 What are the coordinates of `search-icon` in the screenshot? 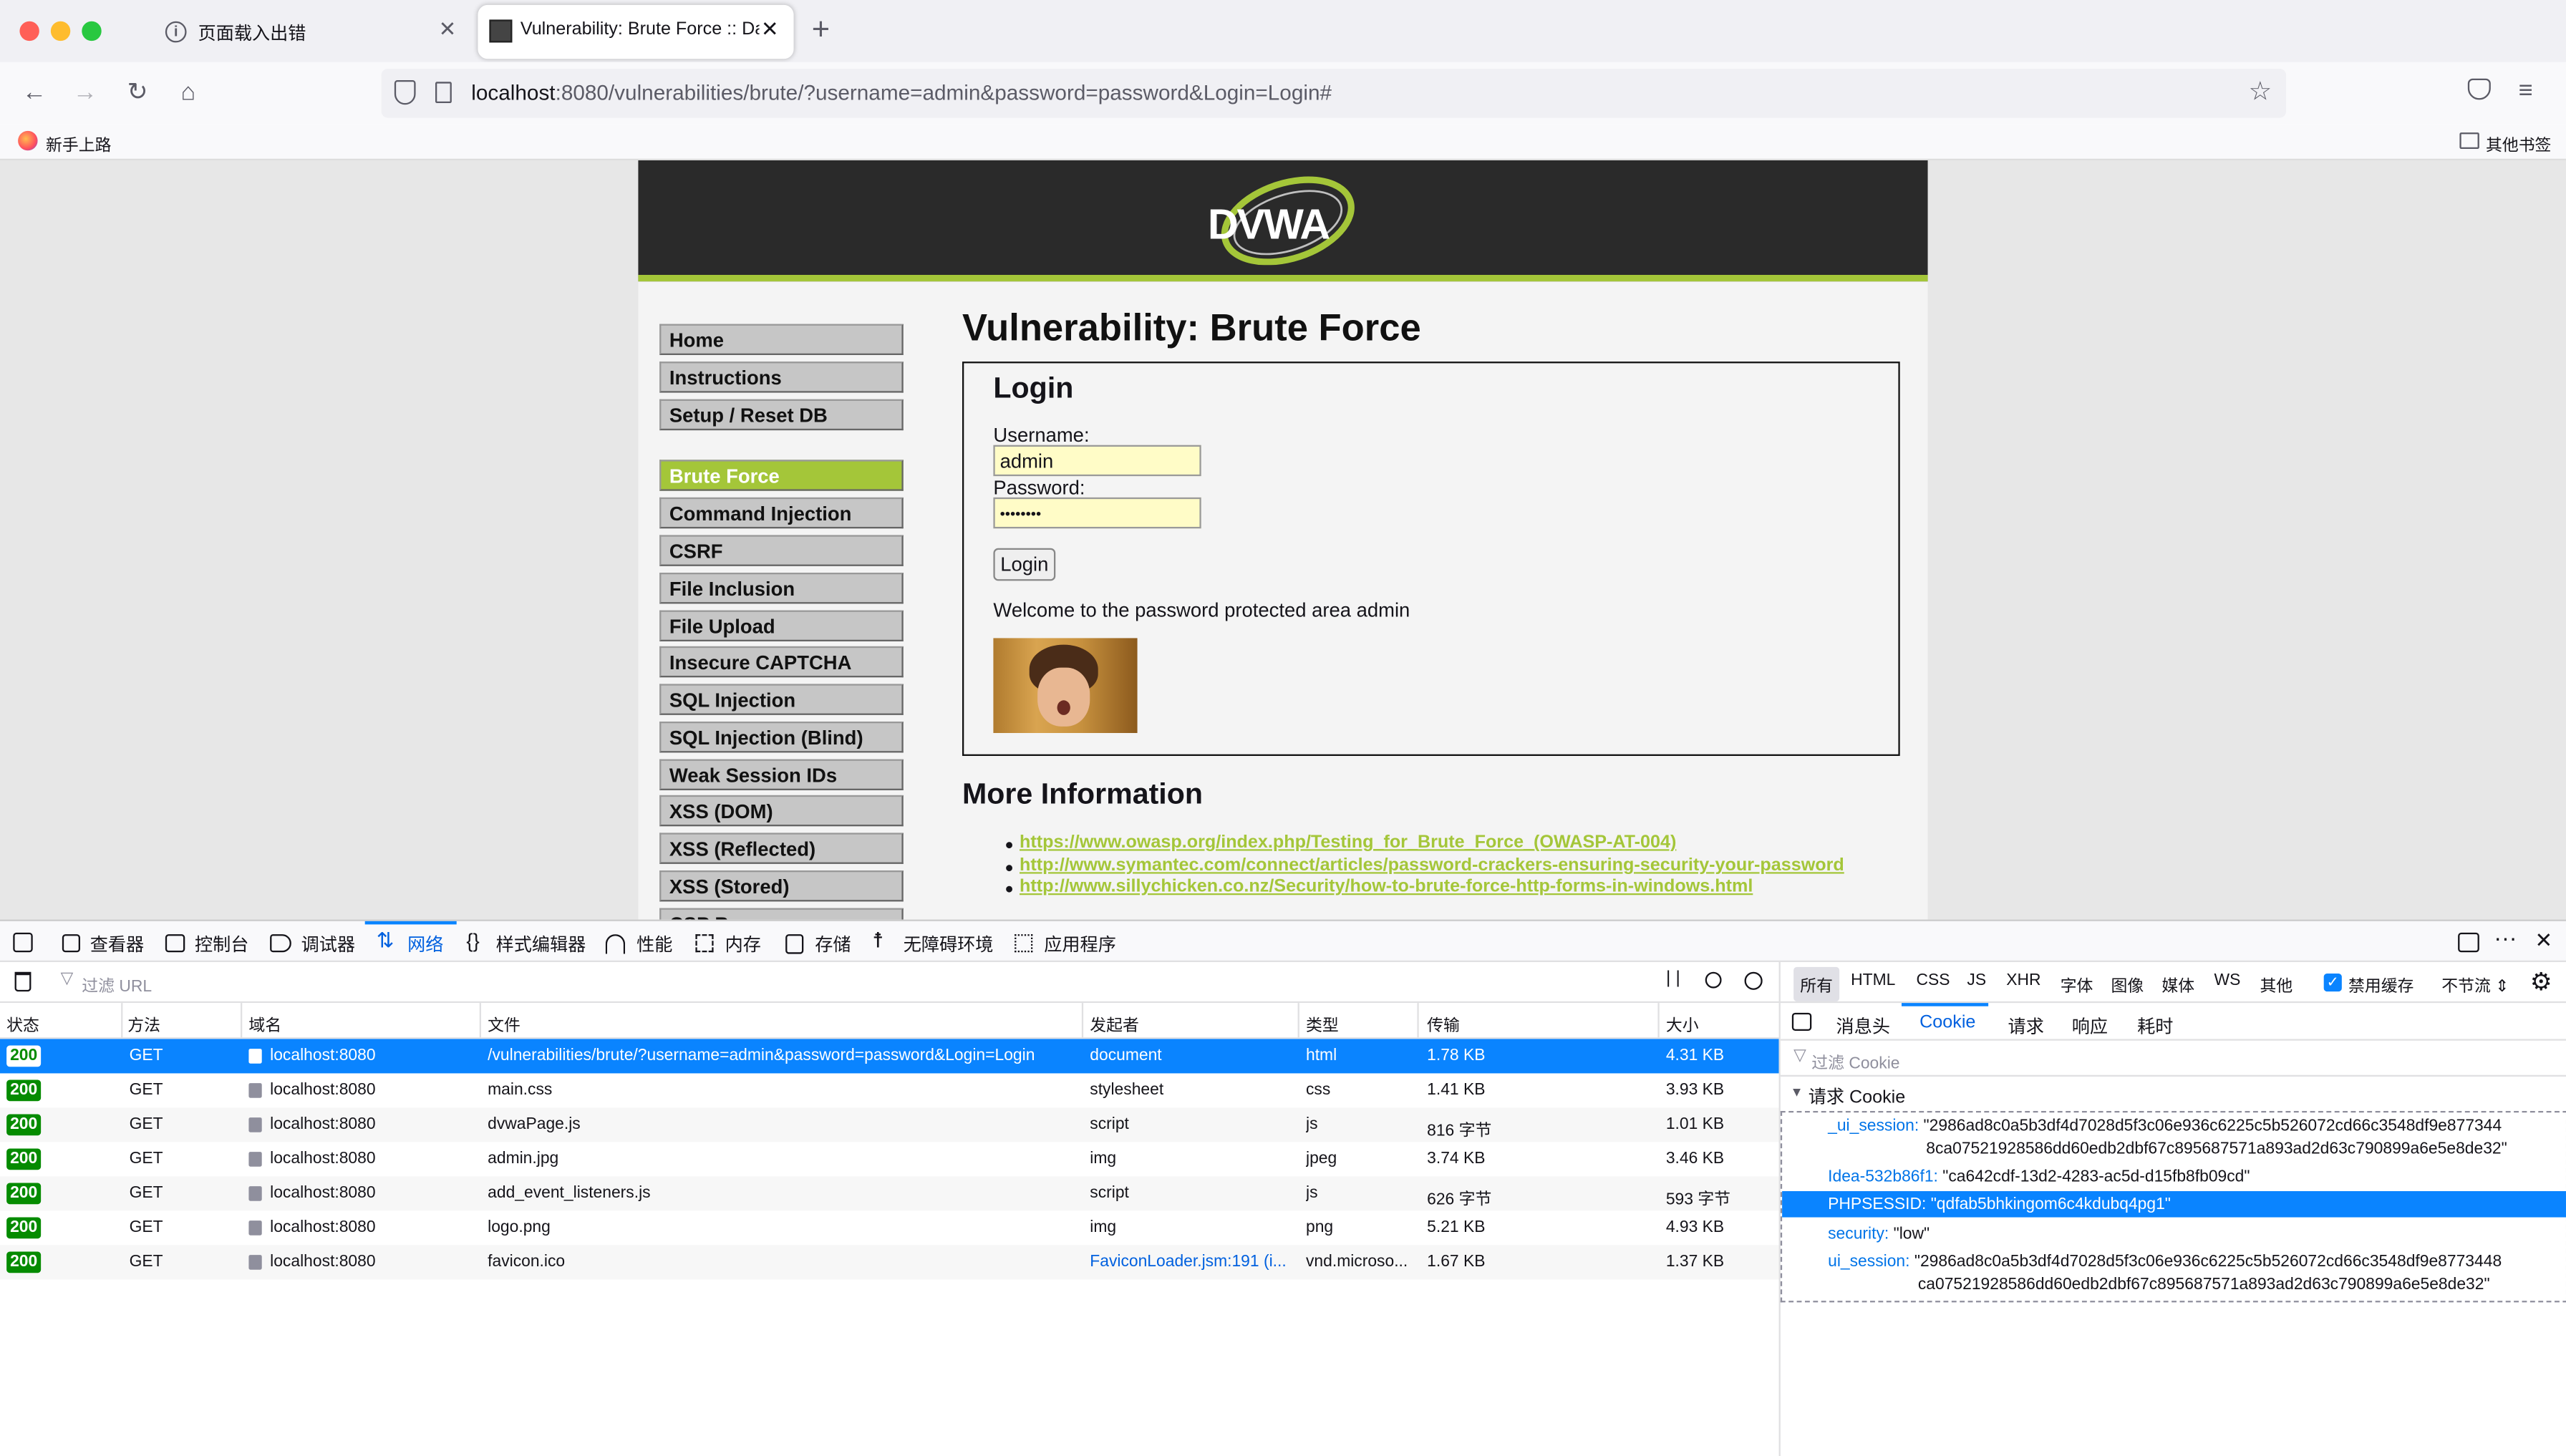 It's located at (1713, 980).